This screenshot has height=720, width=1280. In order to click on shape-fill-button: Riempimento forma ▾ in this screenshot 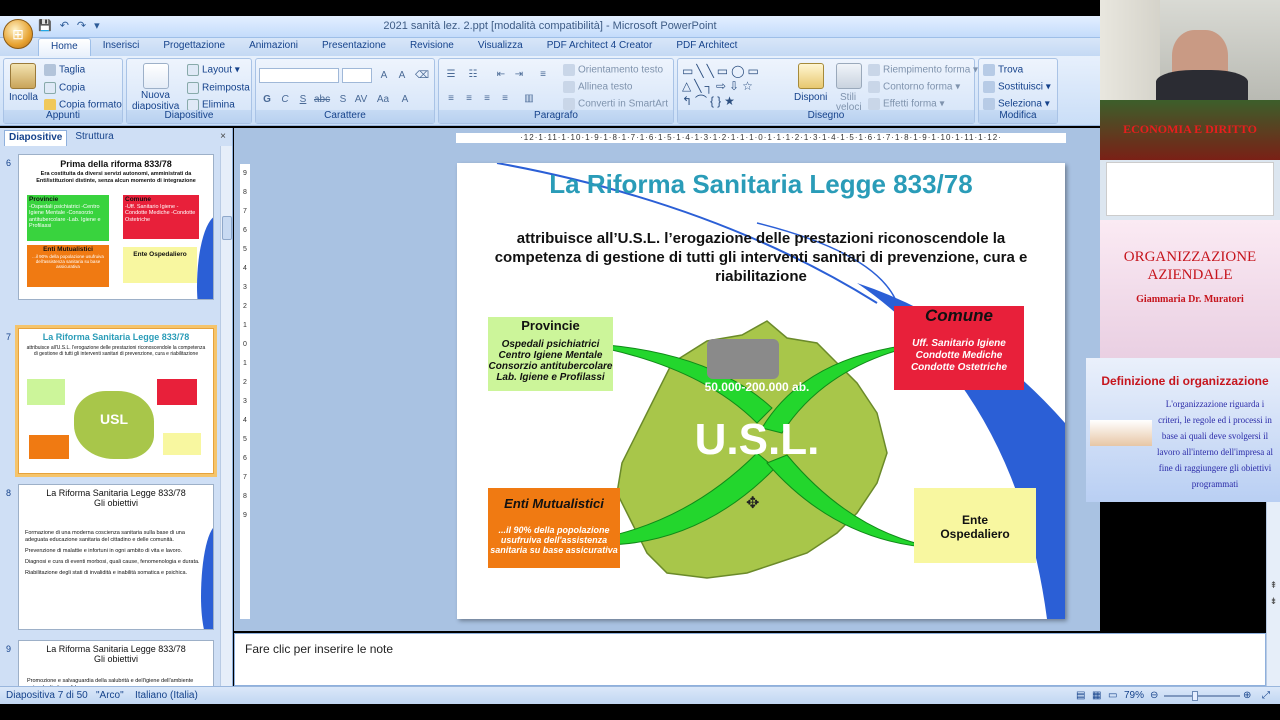, I will do `click(923, 70)`.